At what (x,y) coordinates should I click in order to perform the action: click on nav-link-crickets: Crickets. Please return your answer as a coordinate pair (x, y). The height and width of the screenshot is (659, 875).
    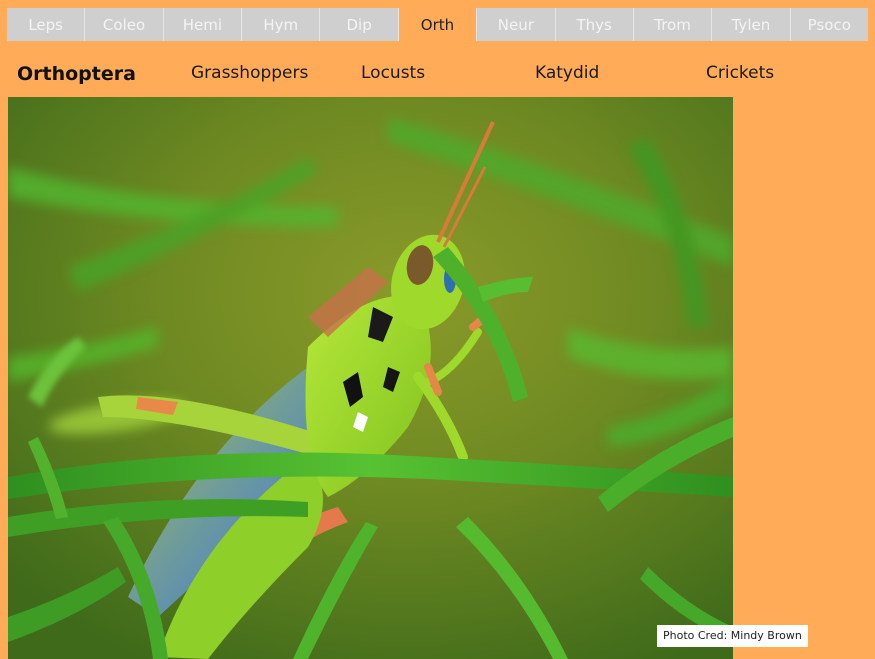
    Looking at the image, I should click on (740, 73).